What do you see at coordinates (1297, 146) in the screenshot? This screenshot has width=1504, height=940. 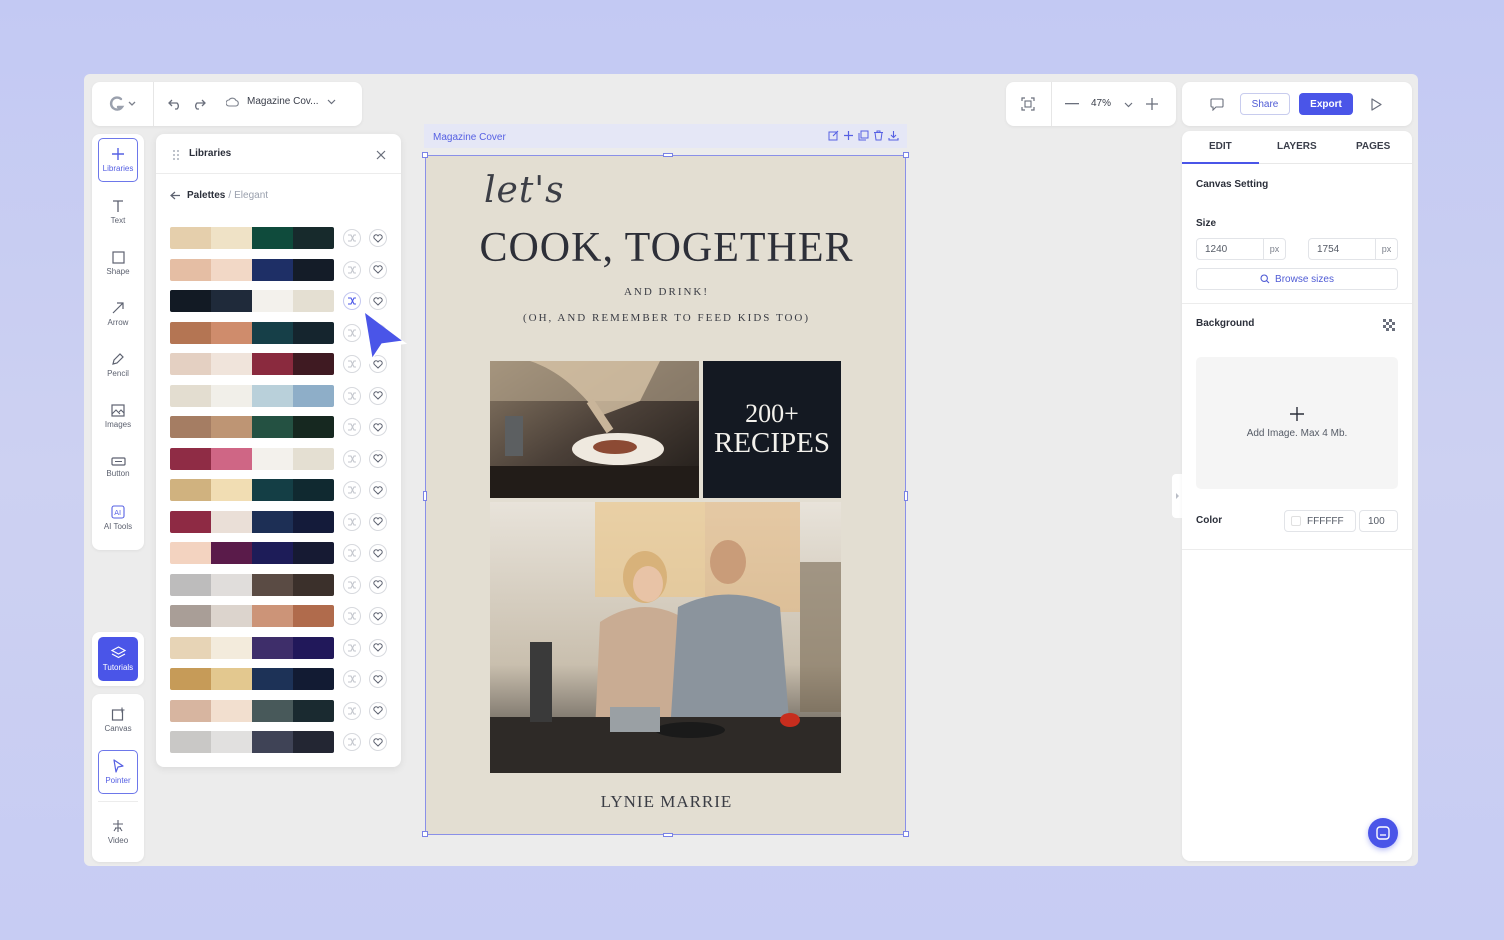 I see `tab-layers: LAYERS` at bounding box center [1297, 146].